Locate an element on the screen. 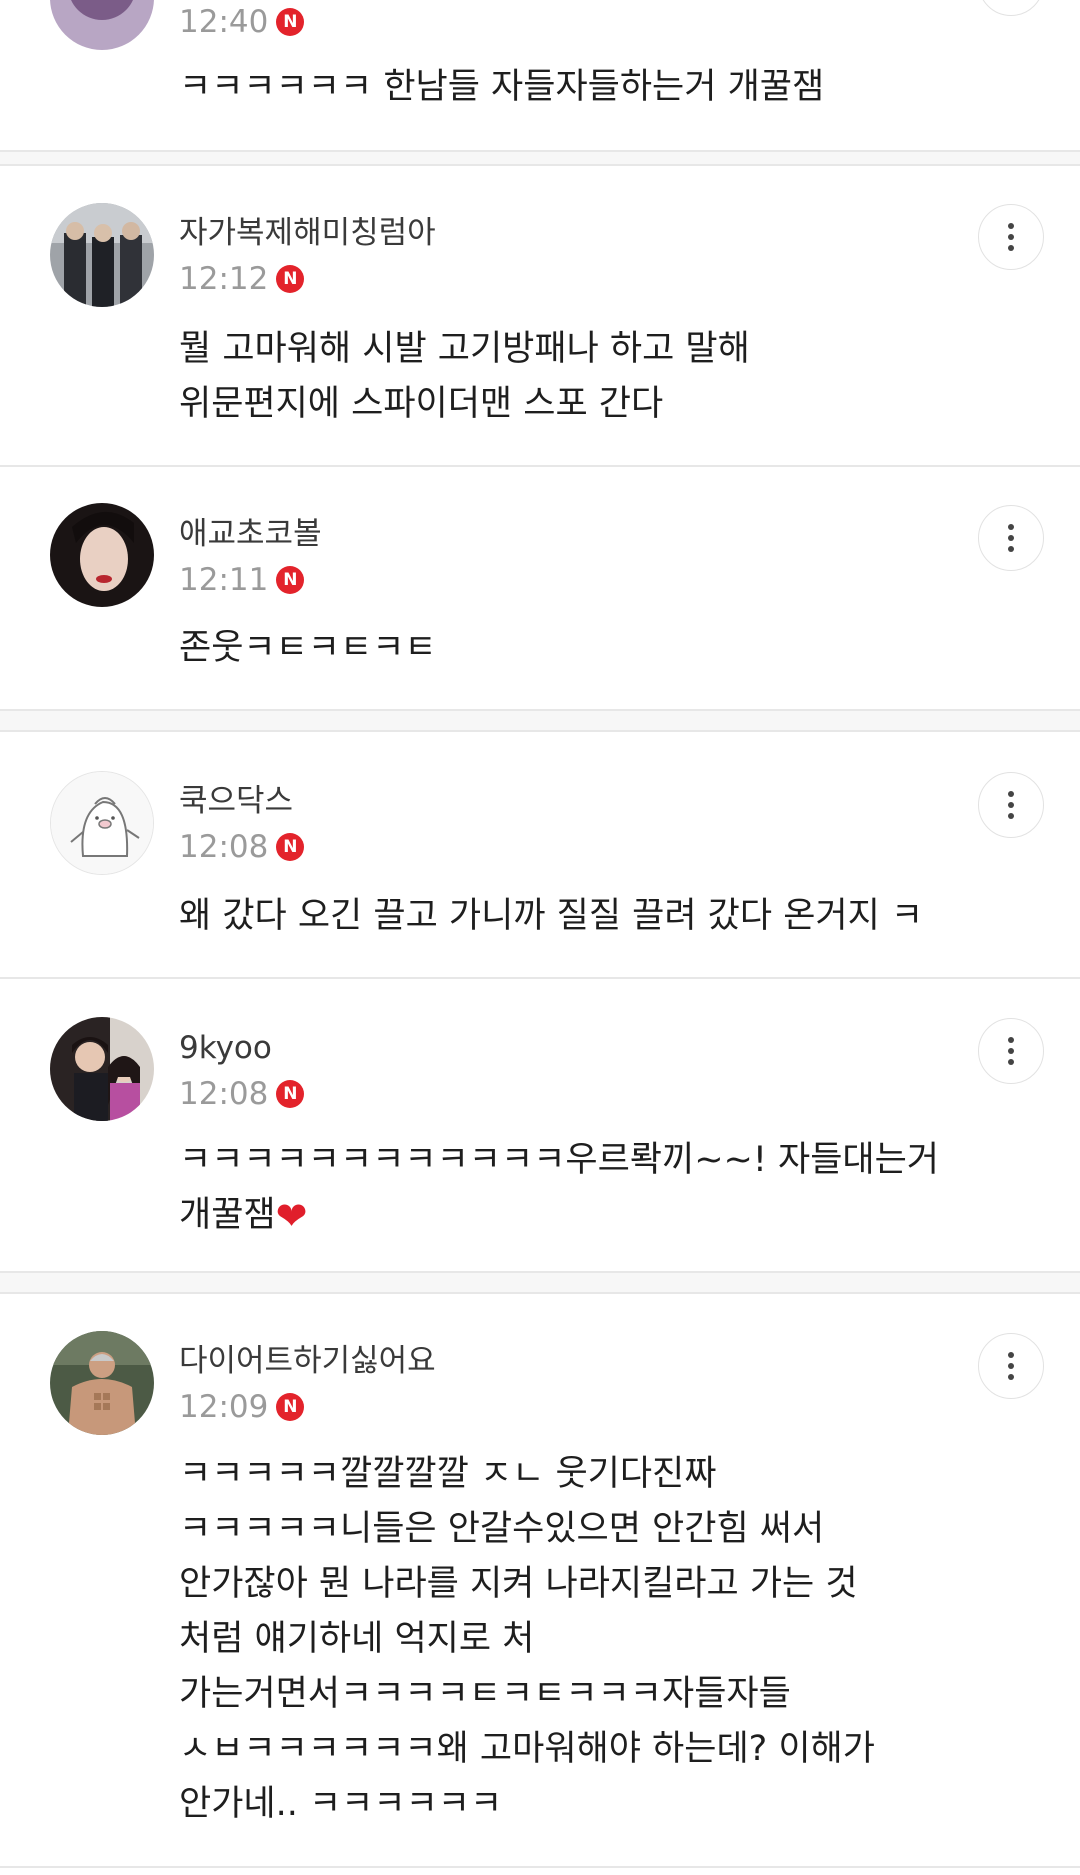 This screenshot has height=1875, width=1080. comment-nickname: 다이어트하기싫어요 is located at coordinates (307, 1361).